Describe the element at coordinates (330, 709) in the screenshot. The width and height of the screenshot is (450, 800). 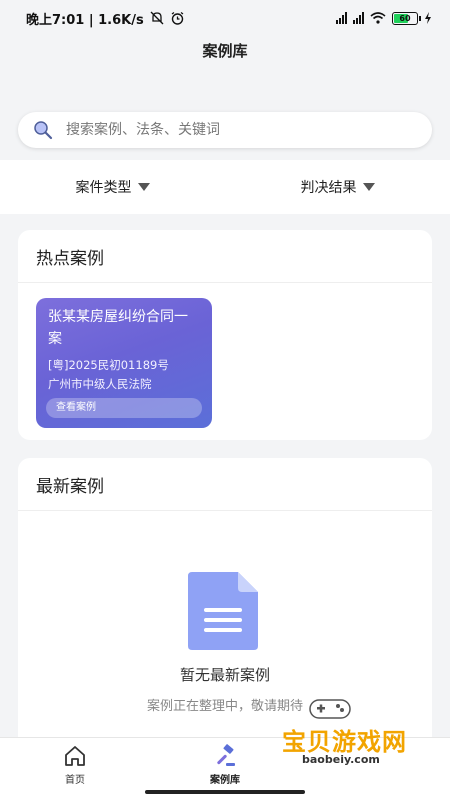
I see `gamepad-icon` at that location.